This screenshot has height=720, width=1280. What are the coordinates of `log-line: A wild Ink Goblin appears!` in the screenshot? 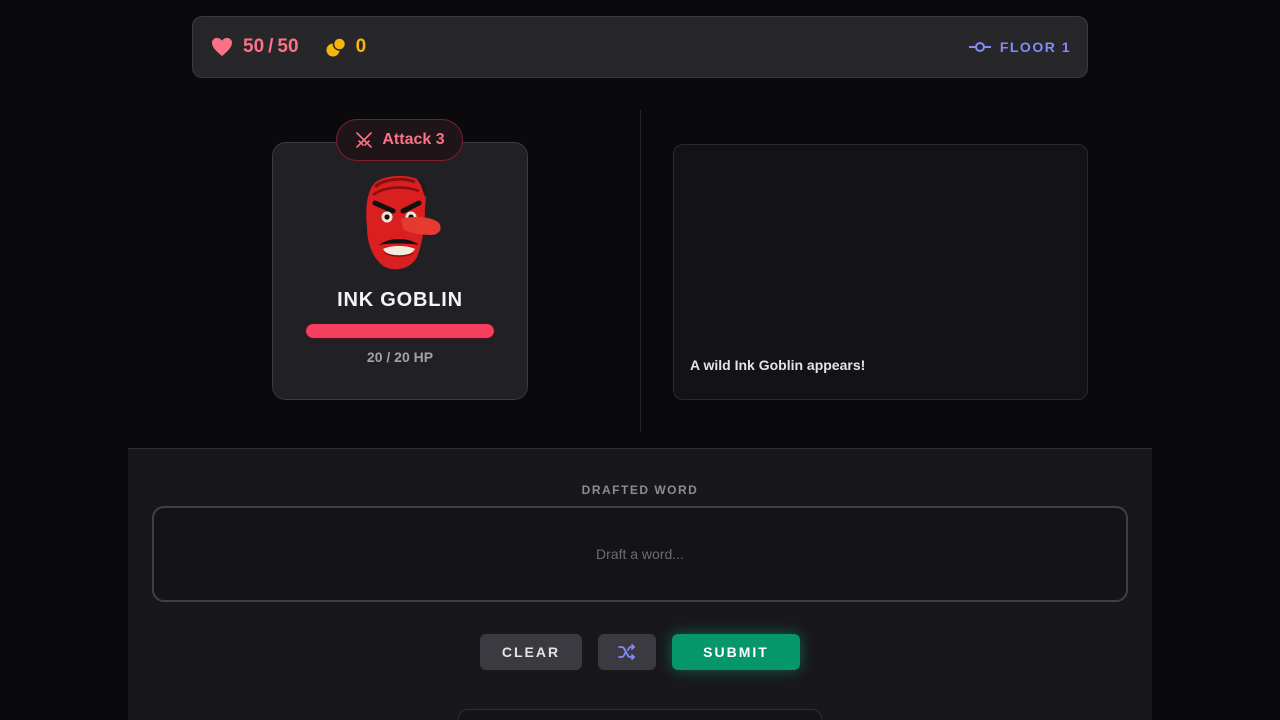 It's located at (778, 365).